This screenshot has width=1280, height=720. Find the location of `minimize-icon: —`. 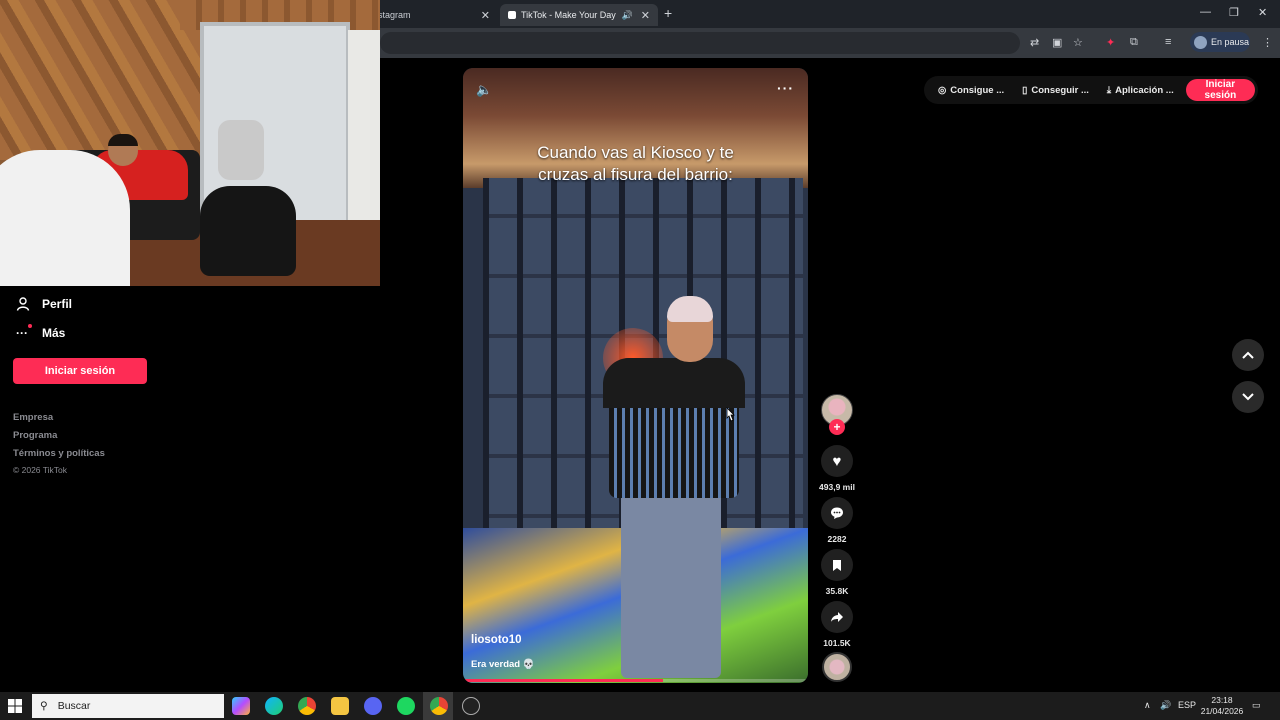

minimize-icon: — is located at coordinates (1205, 12).